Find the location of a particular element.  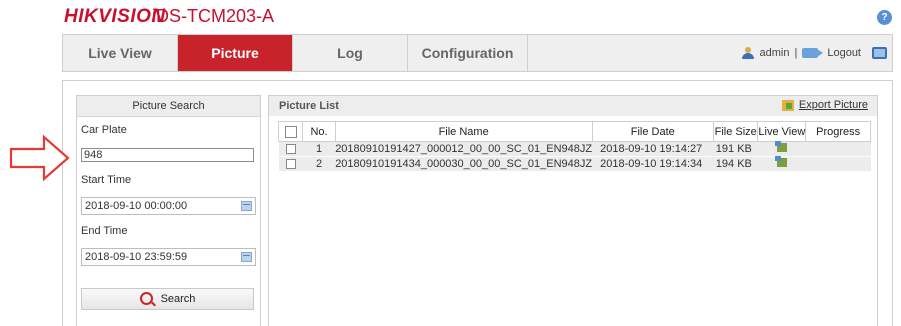

user-icon is located at coordinates (748, 53).